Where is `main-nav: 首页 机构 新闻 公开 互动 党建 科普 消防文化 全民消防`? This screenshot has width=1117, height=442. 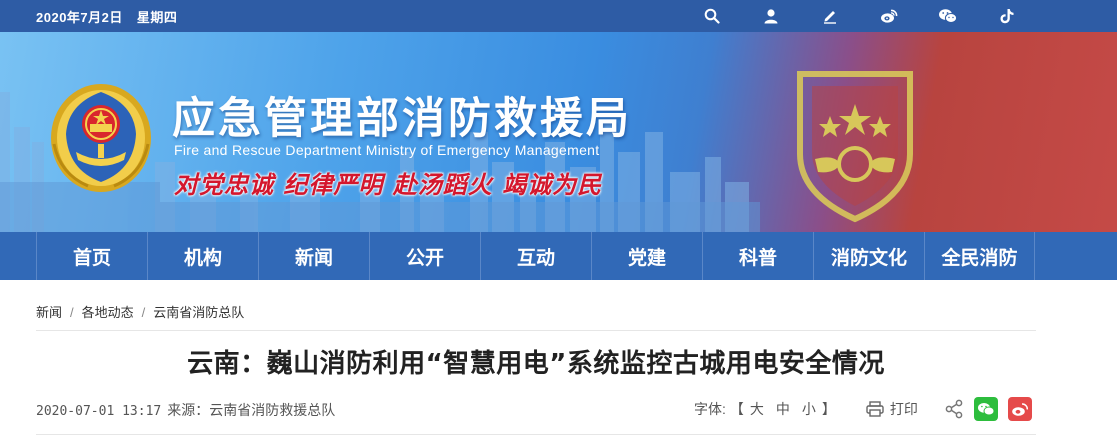
main-nav: 首页 机构 新闻 公开 互动 党建 科普 消防文化 全民消防 is located at coordinates (558, 256).